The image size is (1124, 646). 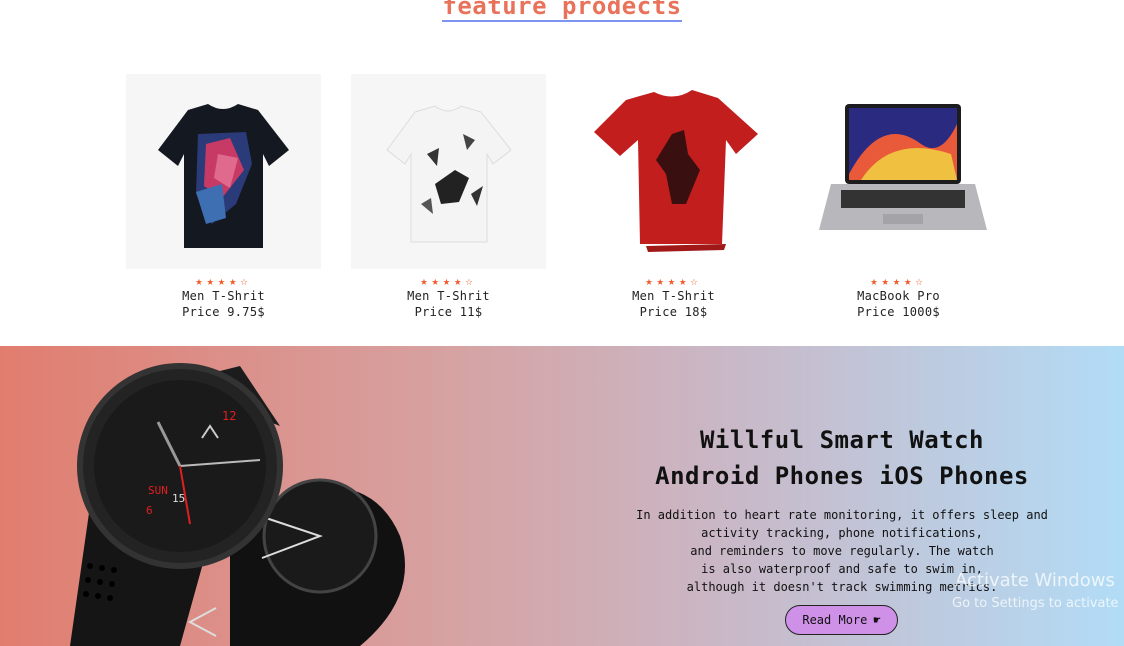 I want to click on watch-day-label: SUN, so click(x=158, y=490).